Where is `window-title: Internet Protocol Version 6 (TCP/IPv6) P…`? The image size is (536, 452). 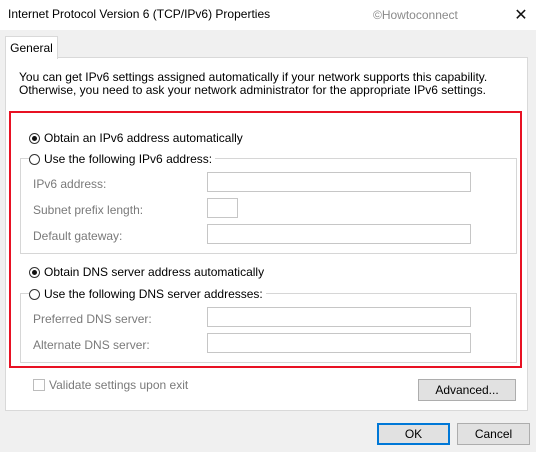
window-title: Internet Protocol Version 6 (TCP/IPv6) P… is located at coordinates (139, 14).